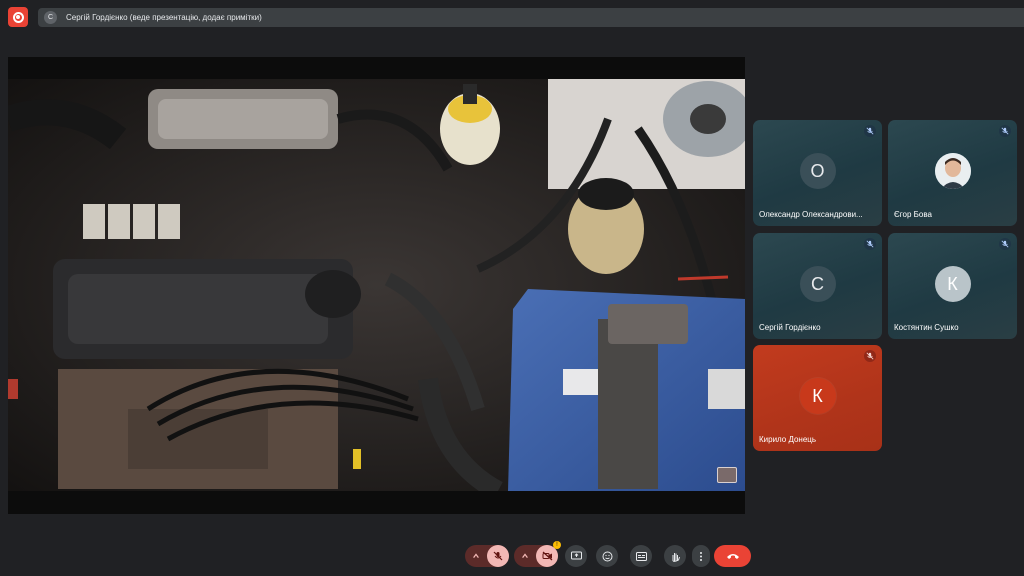 This screenshot has width=1024, height=576. I want to click on warning-badge: !, so click(557, 545).